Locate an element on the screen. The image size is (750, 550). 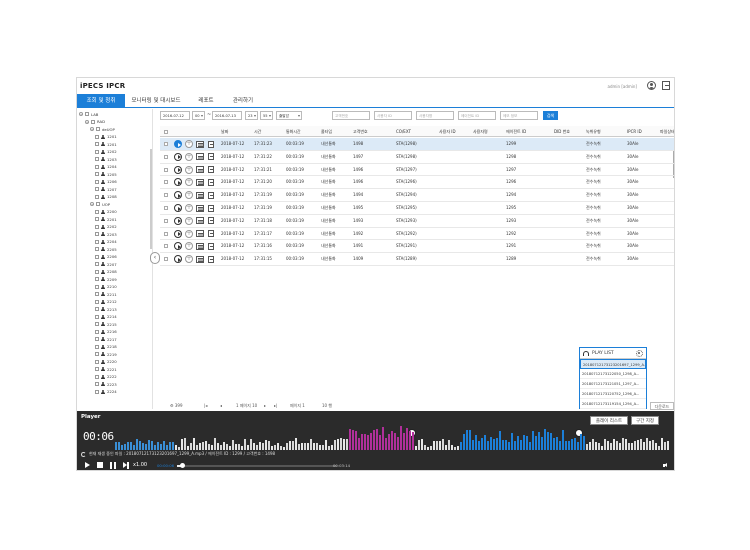
column-header: 사용자 ID is located at coordinates (447, 131).